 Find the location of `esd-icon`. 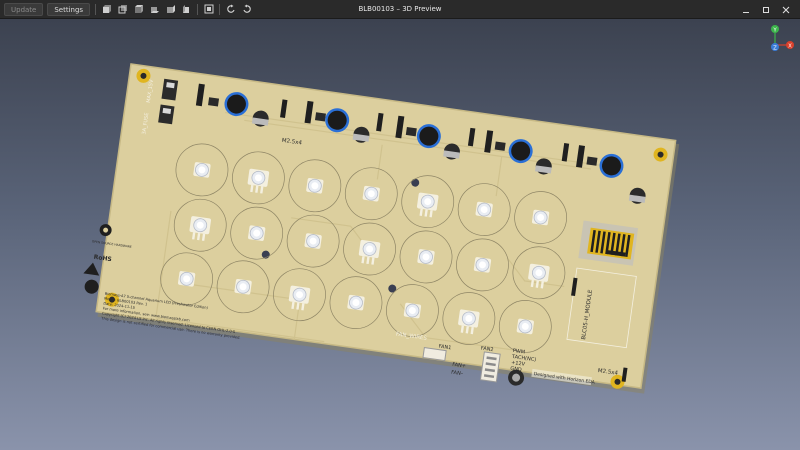

esd-icon is located at coordinates (91, 269).